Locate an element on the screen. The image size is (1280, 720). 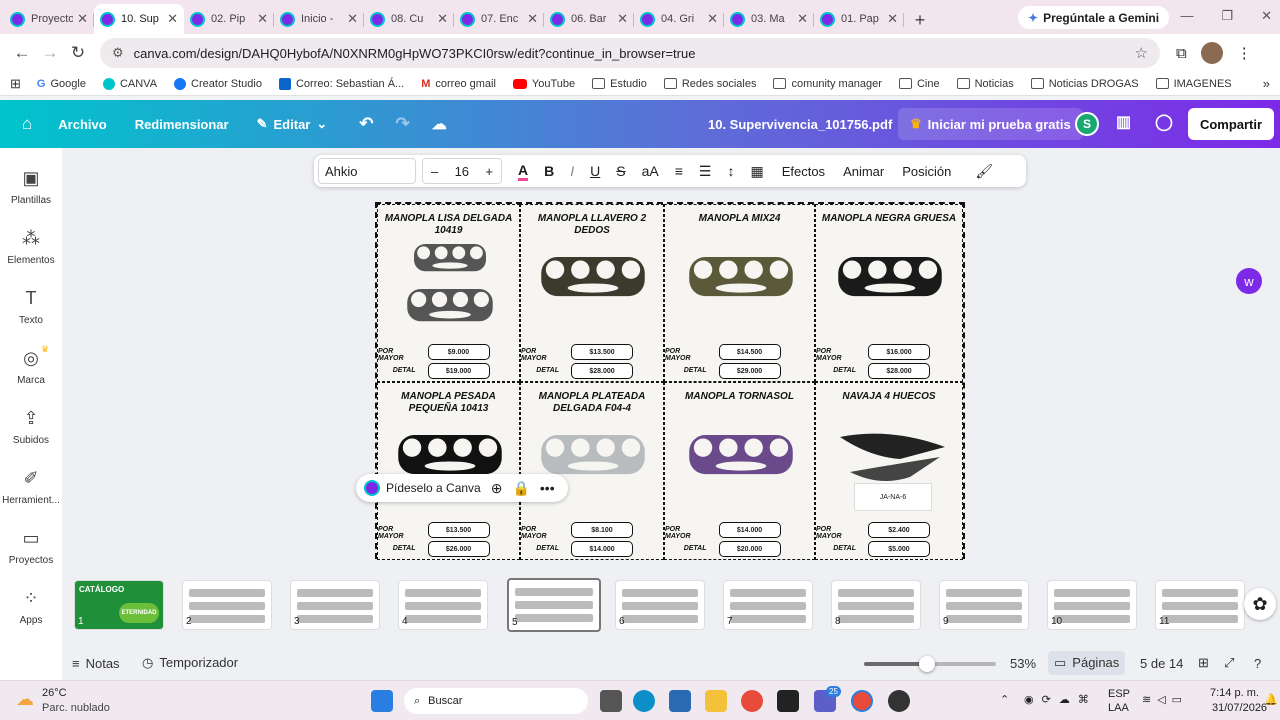
paint-format-icon: 🖌 is located at coordinates (984, 171).